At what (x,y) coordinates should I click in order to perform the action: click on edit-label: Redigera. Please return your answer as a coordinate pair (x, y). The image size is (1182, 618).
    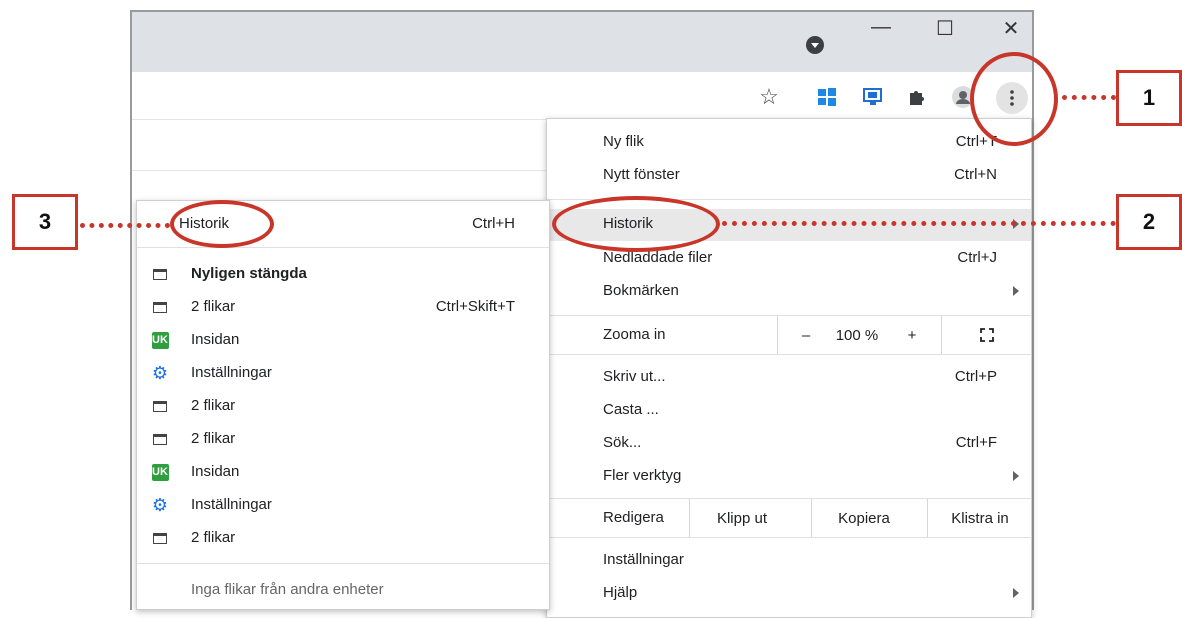
    Looking at the image, I should click on (633, 517).